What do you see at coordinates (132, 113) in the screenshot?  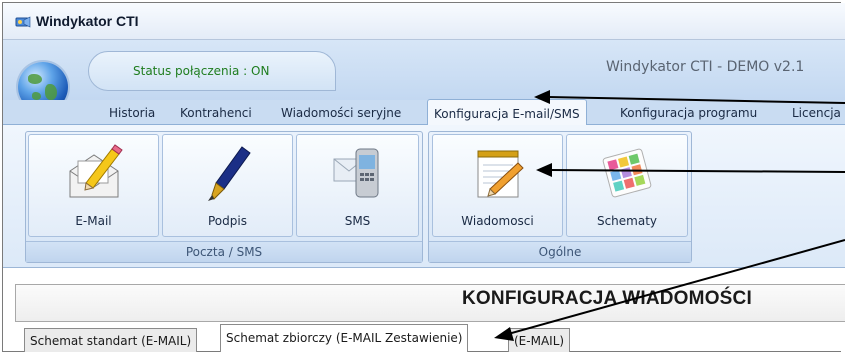 I see `tab-historia: Historia` at bounding box center [132, 113].